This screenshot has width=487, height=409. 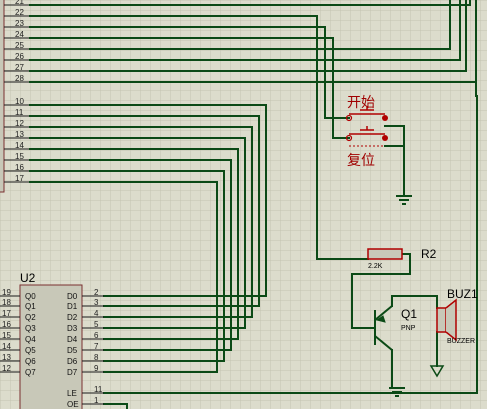 What do you see at coordinates (72, 372) in the screenshot?
I see `u2-output-pin-name: D7` at bounding box center [72, 372].